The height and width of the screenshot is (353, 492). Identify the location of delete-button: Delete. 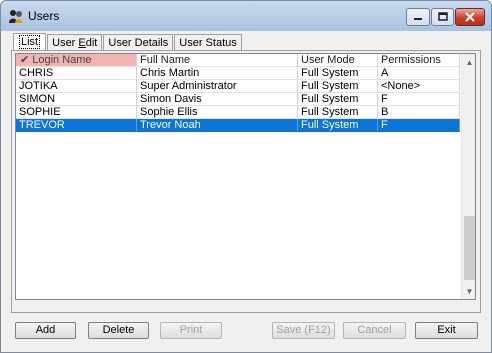
(118, 330).